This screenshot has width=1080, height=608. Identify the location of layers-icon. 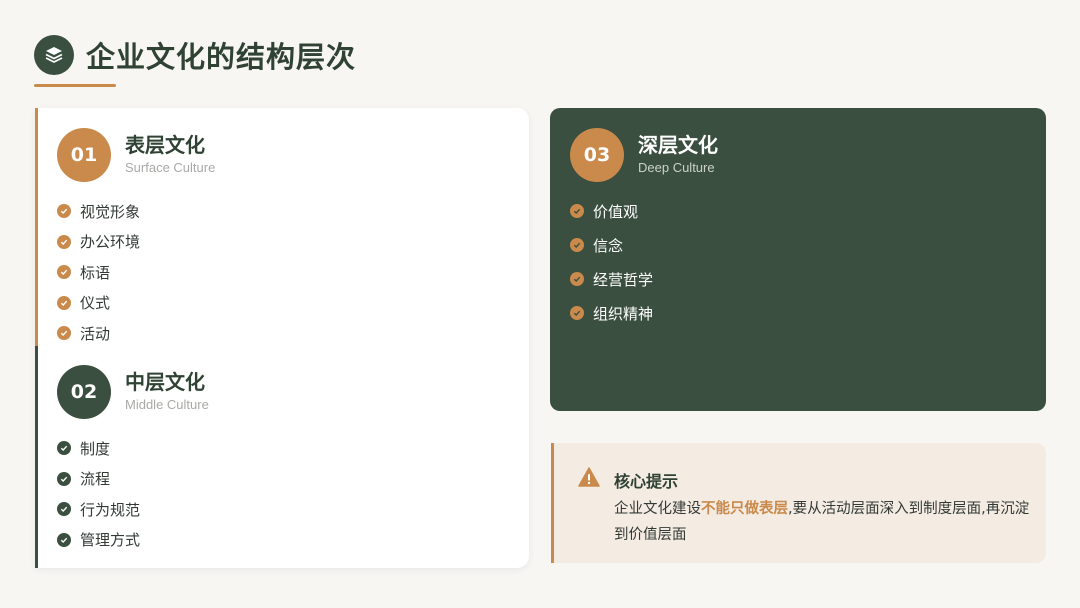
(54, 55).